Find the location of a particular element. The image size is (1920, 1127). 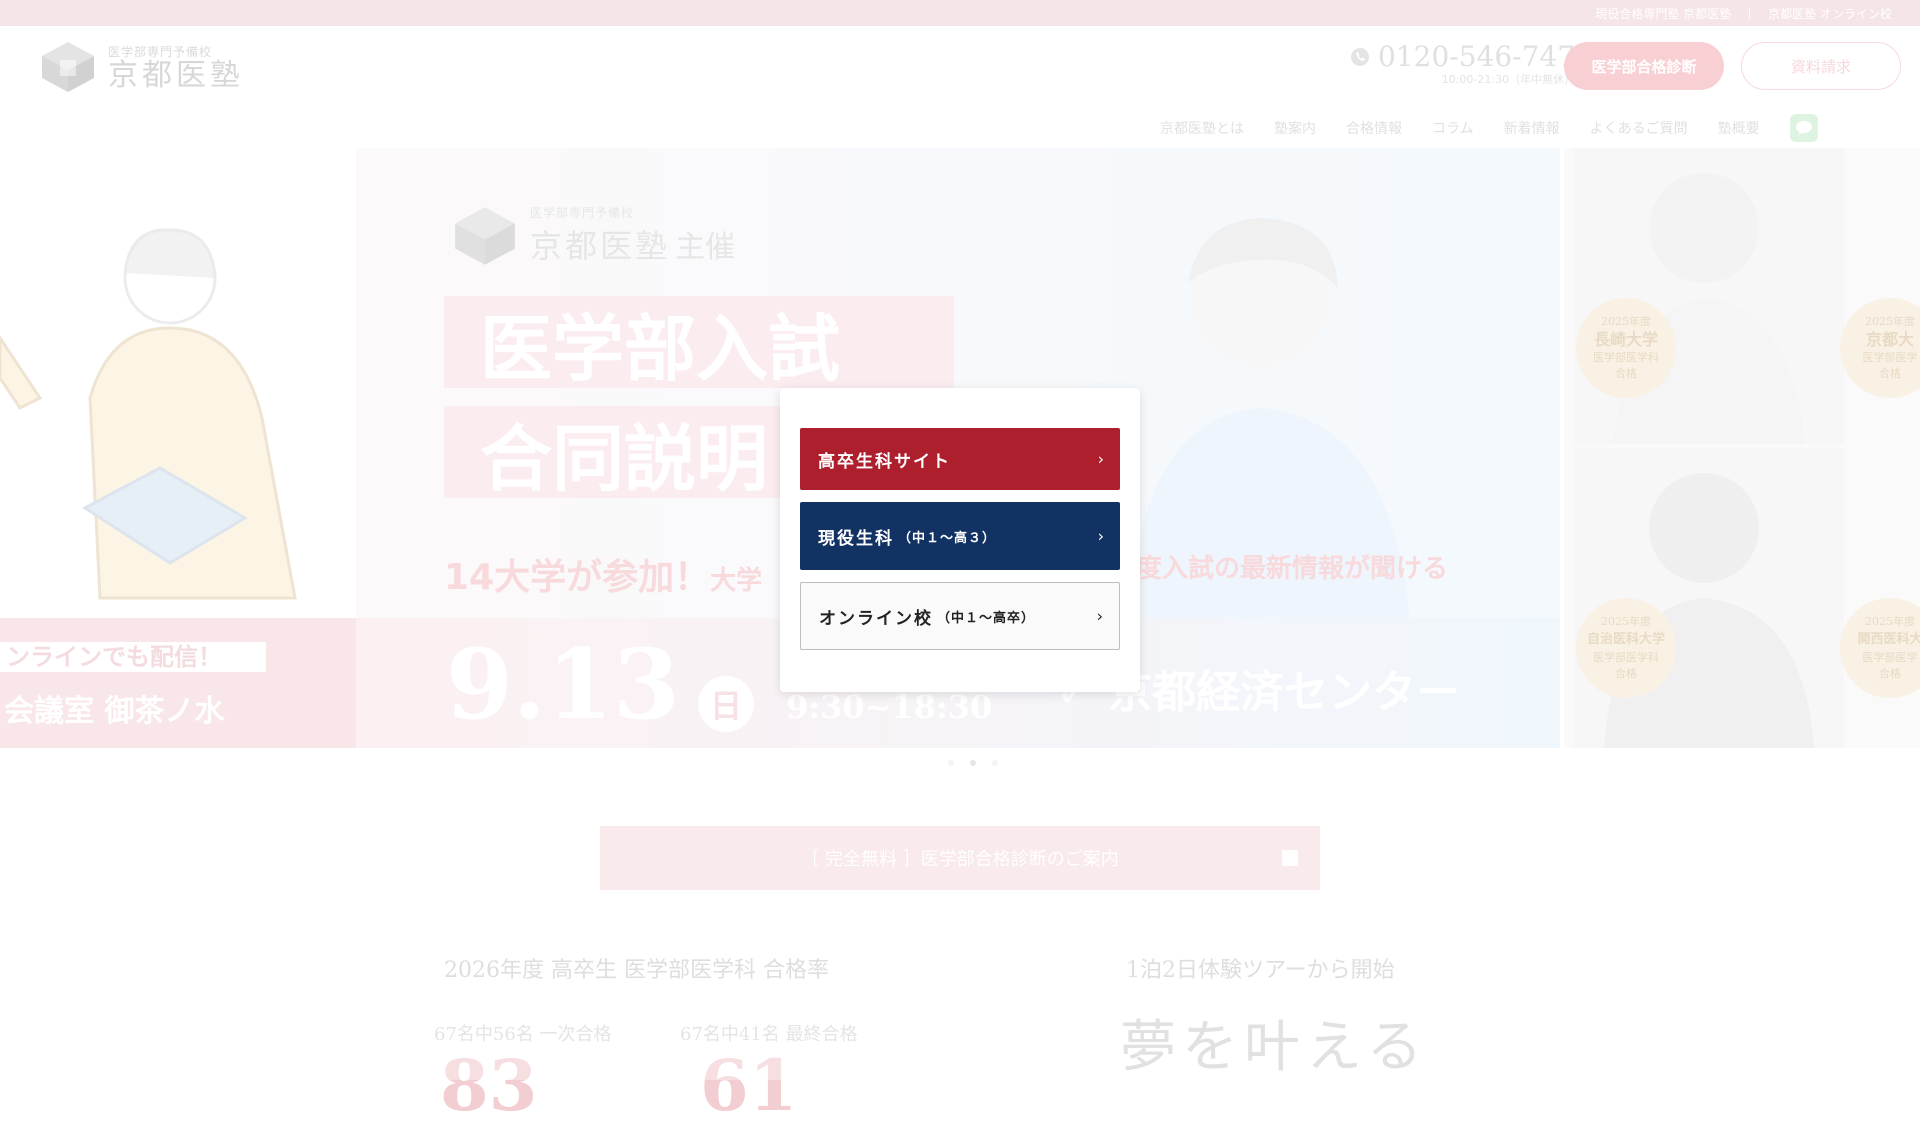

current-student-course-button: 現役生科 （中１〜高３） › is located at coordinates (960, 536).